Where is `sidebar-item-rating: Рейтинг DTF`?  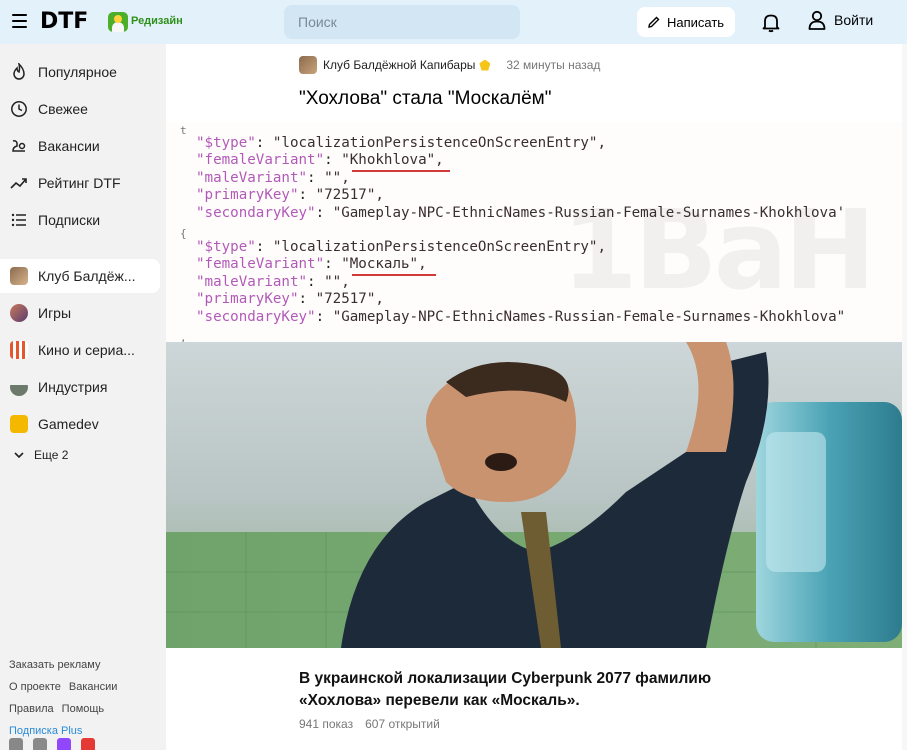 sidebar-item-rating: Рейтинг DTF is located at coordinates (80, 183).